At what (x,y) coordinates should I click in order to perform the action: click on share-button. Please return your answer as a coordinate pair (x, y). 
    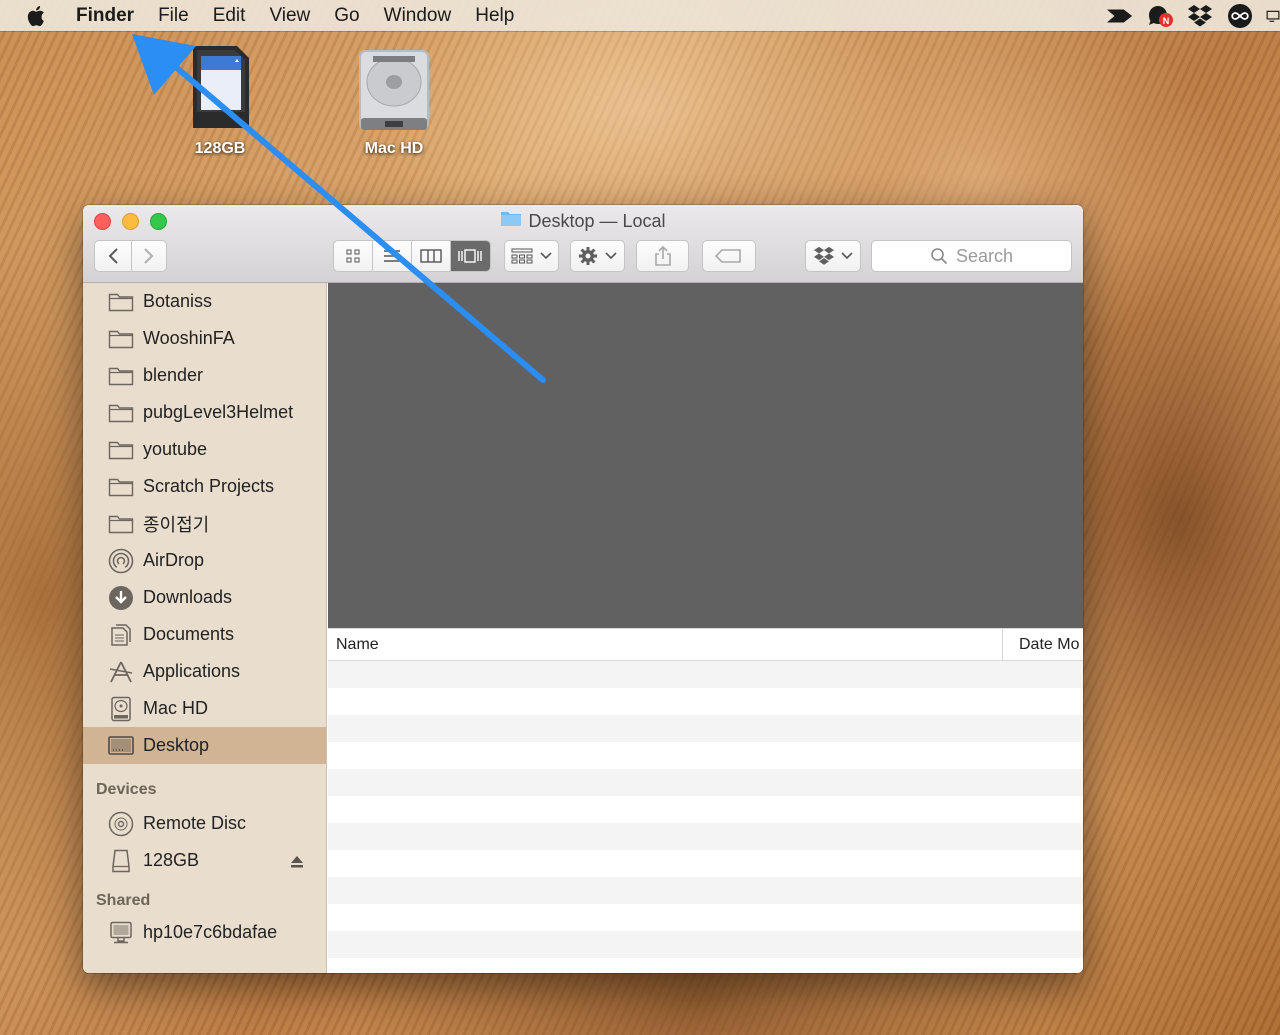
    Looking at the image, I should click on (662, 256).